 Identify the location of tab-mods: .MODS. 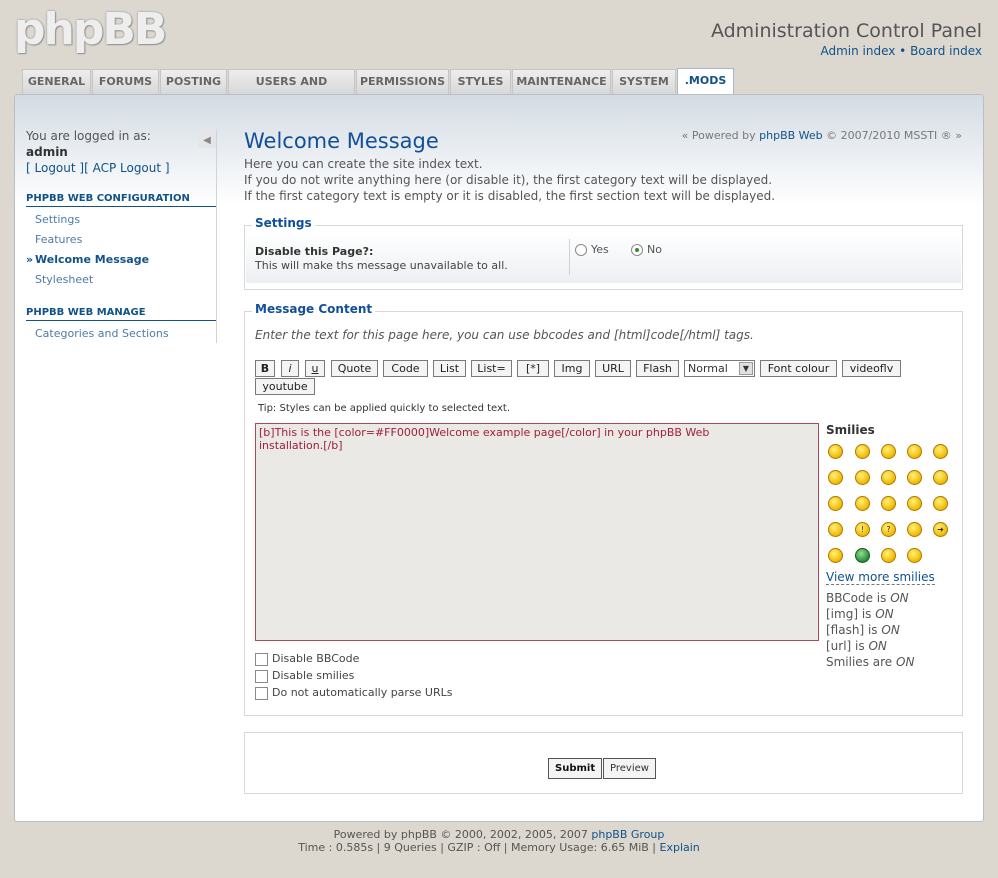
(705, 81).